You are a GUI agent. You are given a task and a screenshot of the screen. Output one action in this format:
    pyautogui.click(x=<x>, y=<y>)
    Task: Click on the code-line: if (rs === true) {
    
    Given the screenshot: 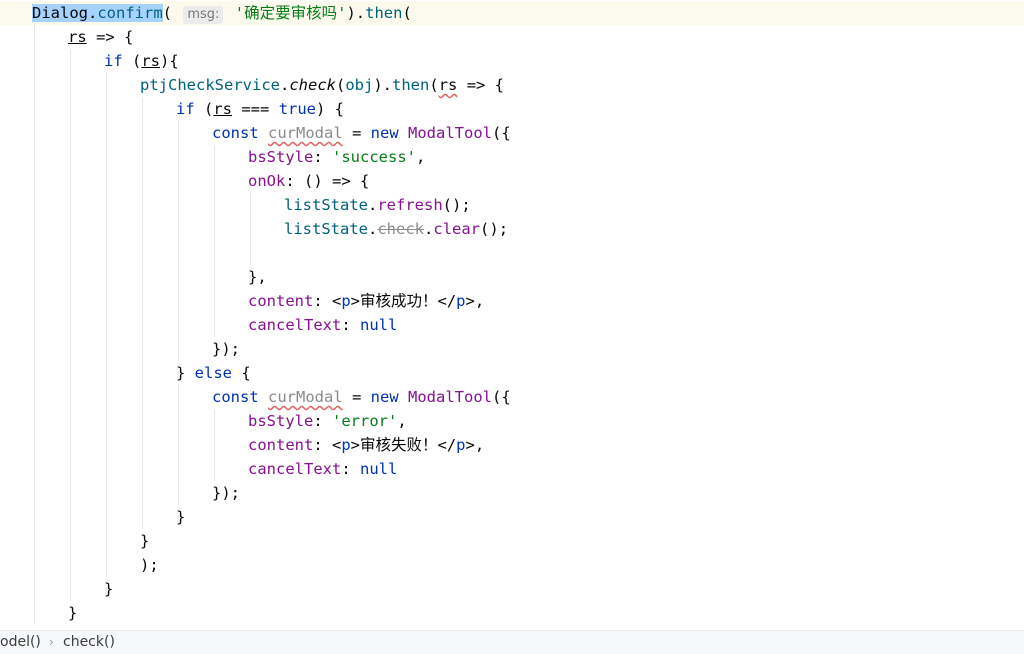 What is the action you would take?
    pyautogui.click(x=512, y=109)
    